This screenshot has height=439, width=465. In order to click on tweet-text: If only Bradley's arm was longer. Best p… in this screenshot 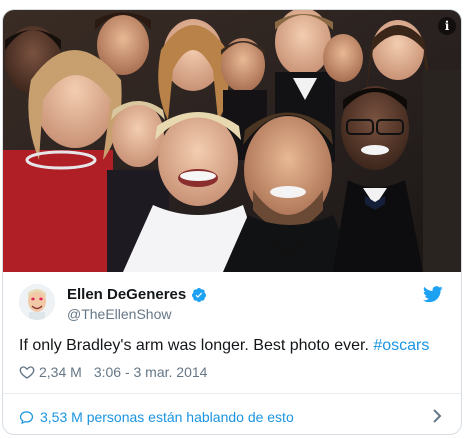, I will do `click(232, 346)`.